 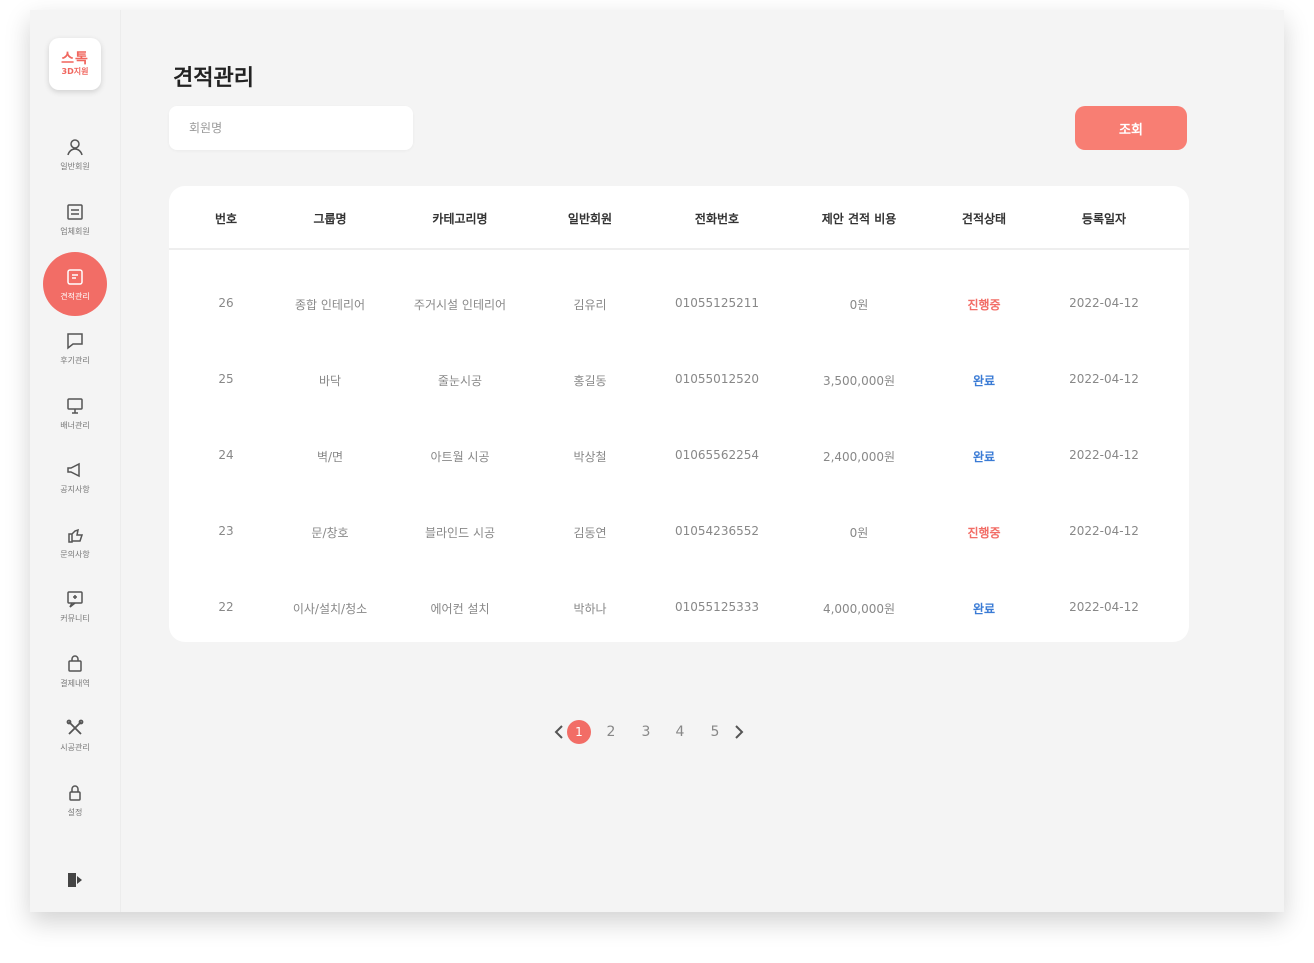 What do you see at coordinates (717, 531) in the screenshot?
I see `cell-phone: 01054236552` at bounding box center [717, 531].